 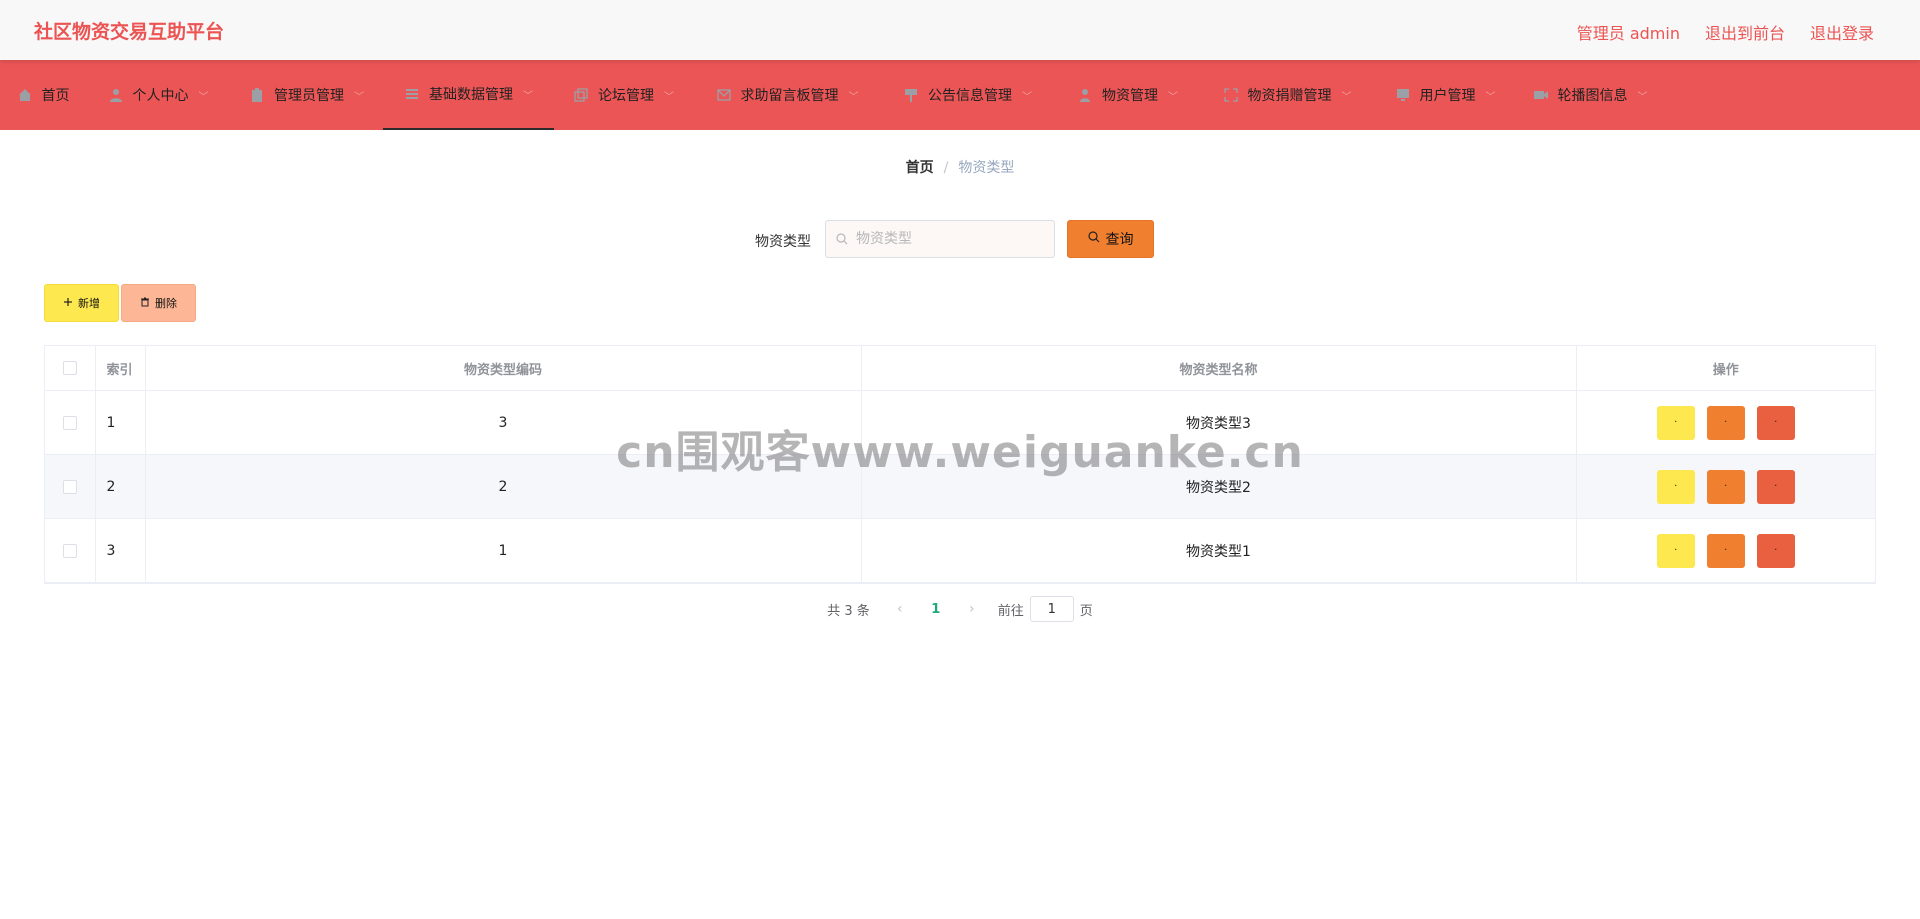 I want to click on breadcrumb-home: 首页, so click(x=920, y=168).